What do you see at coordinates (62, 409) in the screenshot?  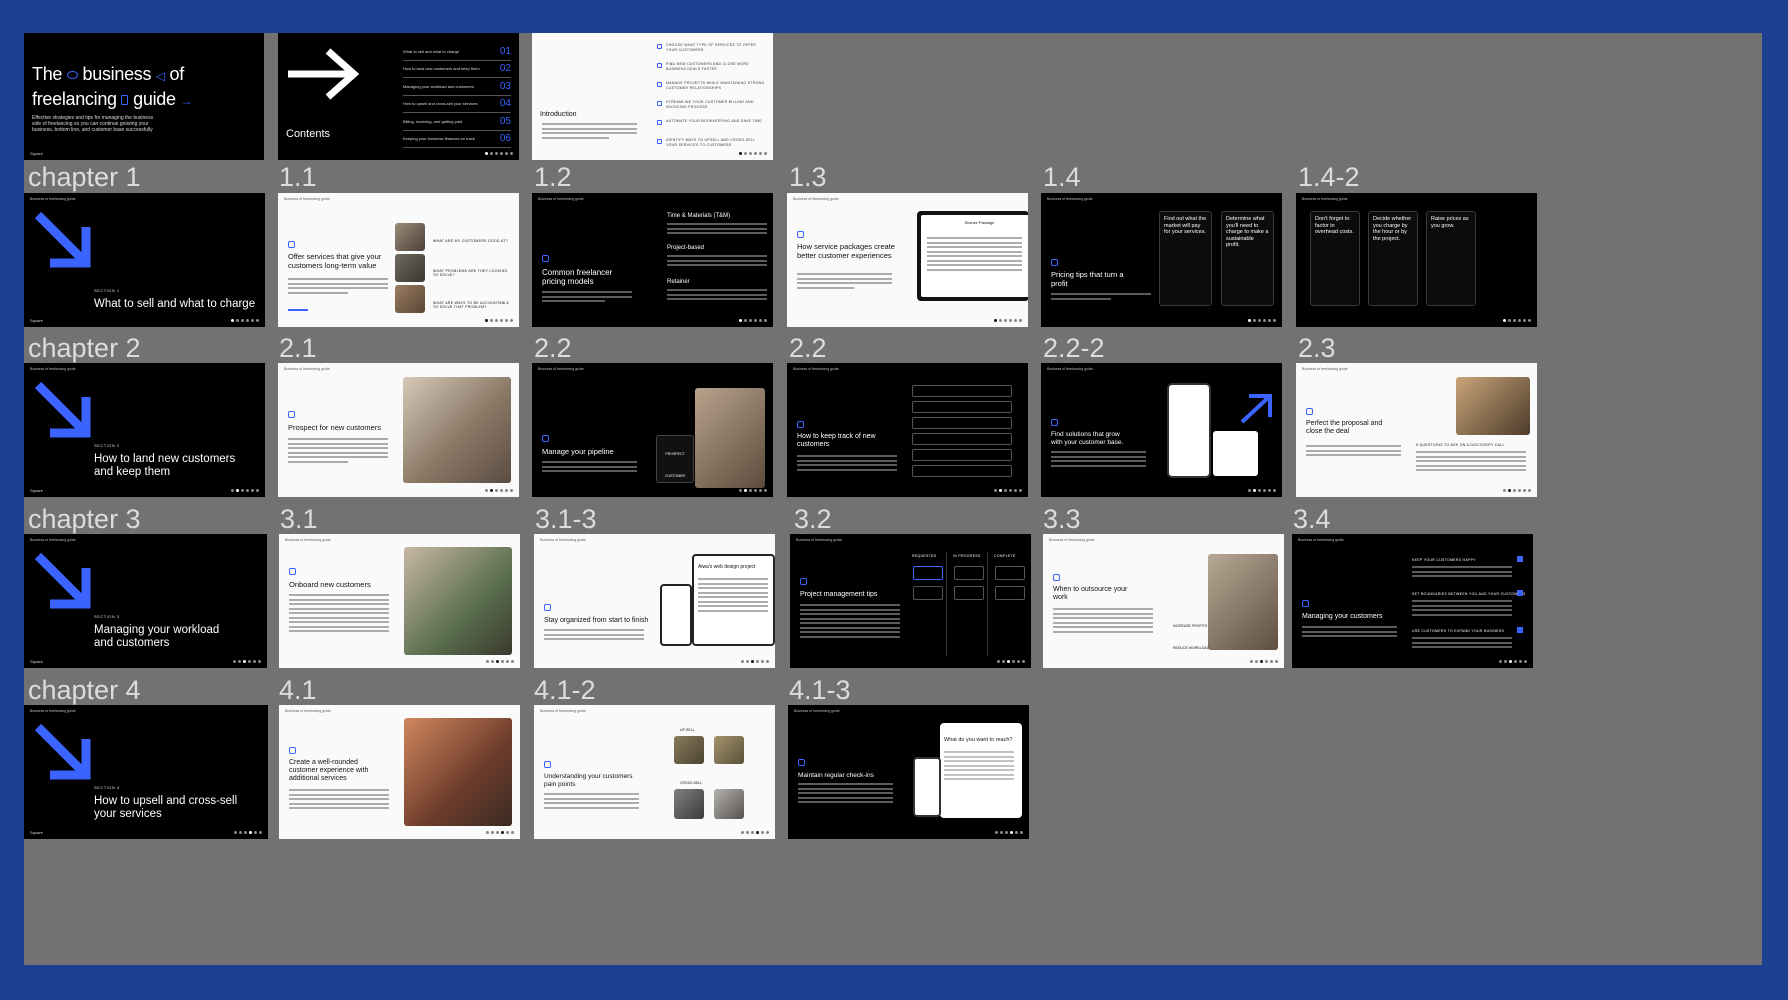 I see `arrow-down-right-icon` at bounding box center [62, 409].